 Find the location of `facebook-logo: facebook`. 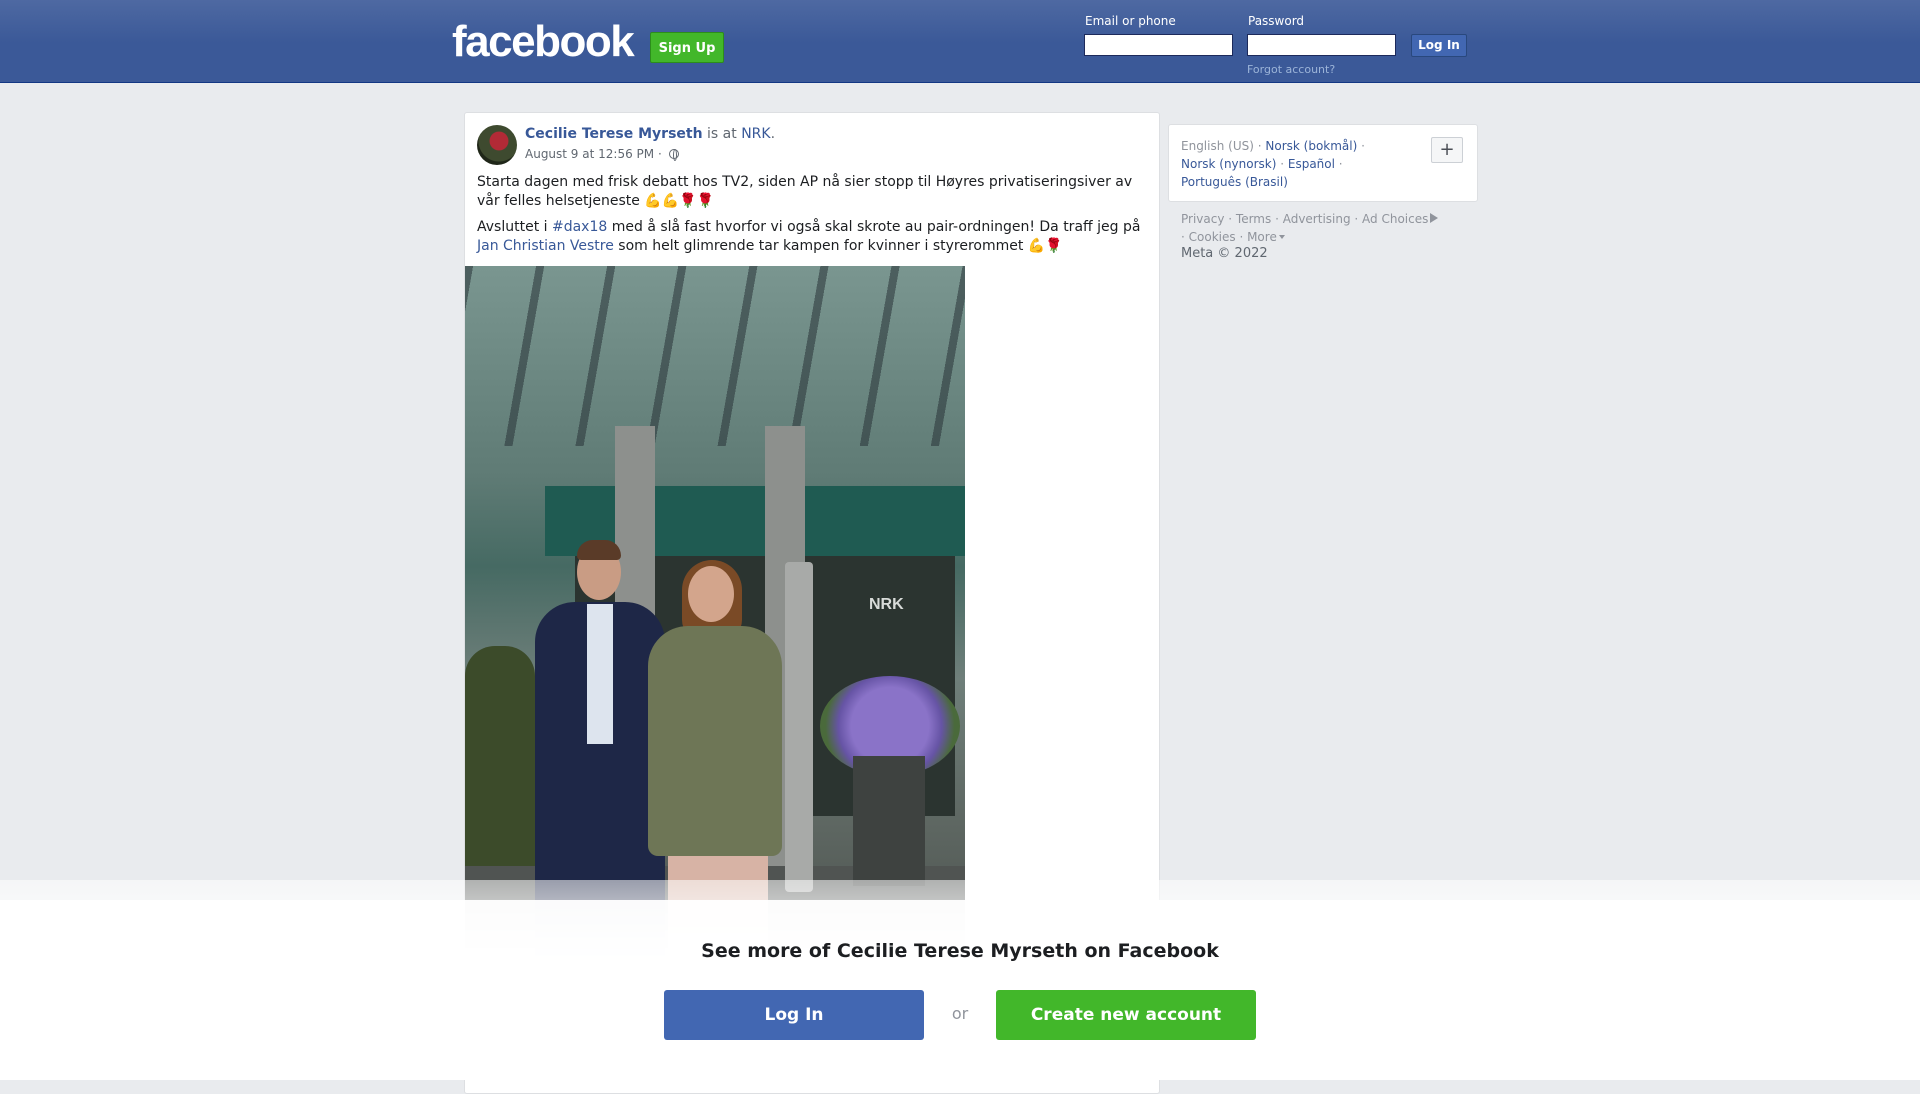

facebook-logo: facebook is located at coordinates (543, 42).